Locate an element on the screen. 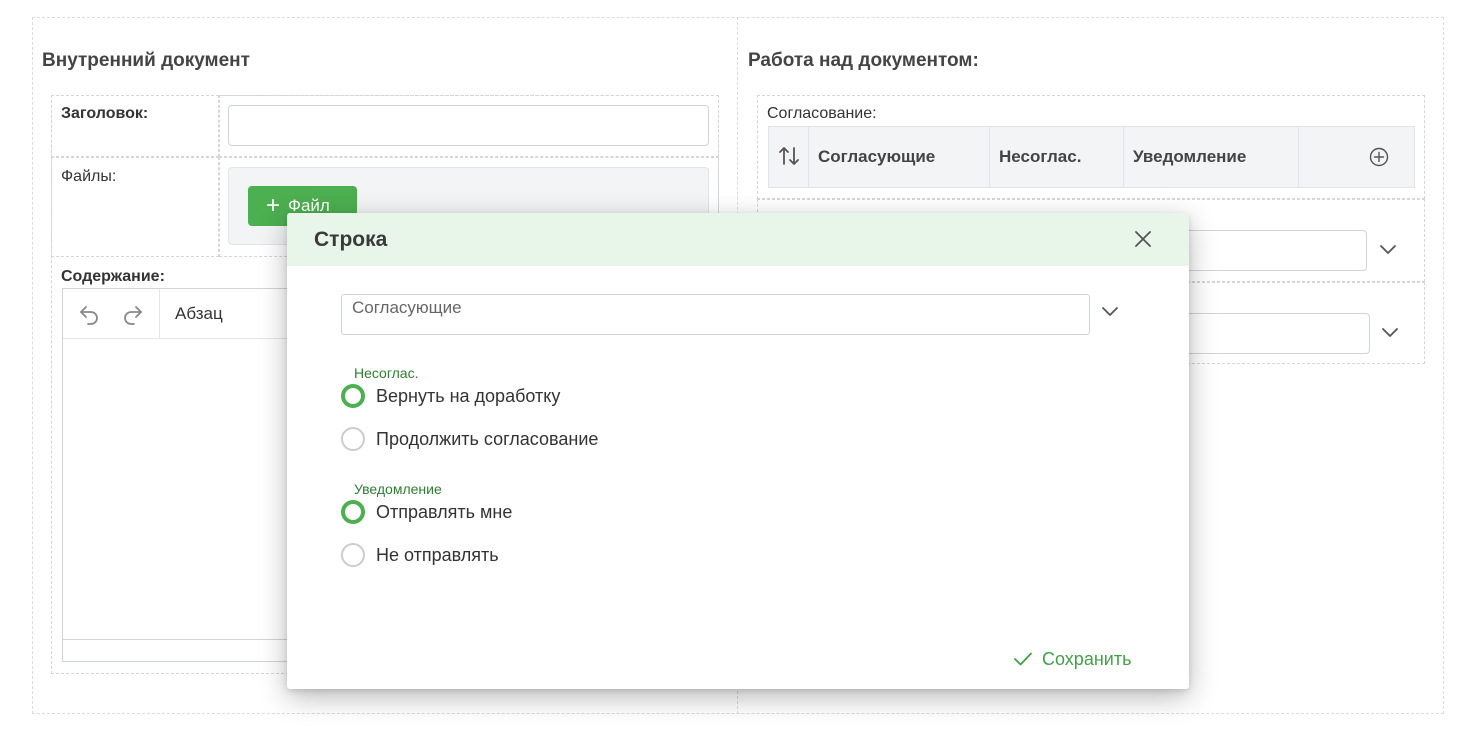 The width and height of the screenshot is (1460, 731). radio-send-to-me: Отправлять мне is located at coordinates (426, 512).